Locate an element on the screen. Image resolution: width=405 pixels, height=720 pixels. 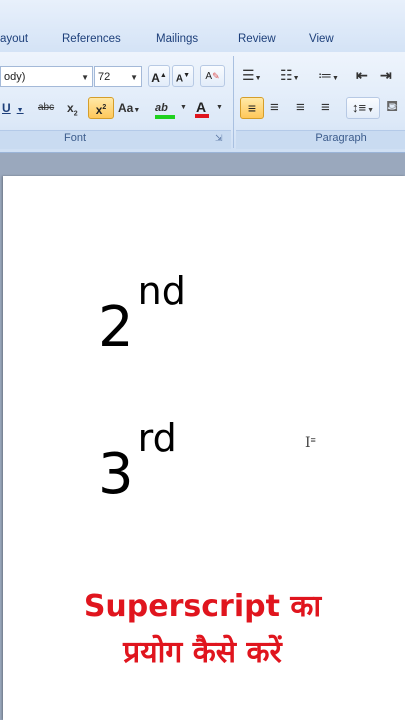
paragraph-group-label: Paragraph is located at coordinates (341, 138).